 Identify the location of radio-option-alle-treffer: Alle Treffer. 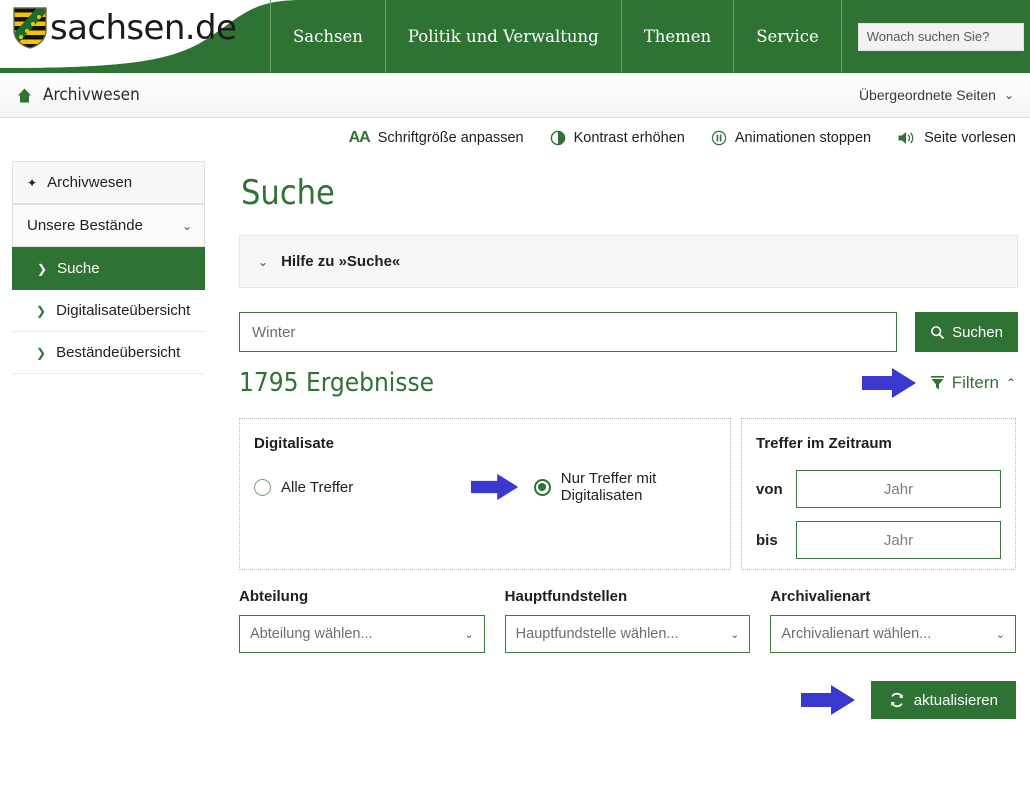
(362, 487).